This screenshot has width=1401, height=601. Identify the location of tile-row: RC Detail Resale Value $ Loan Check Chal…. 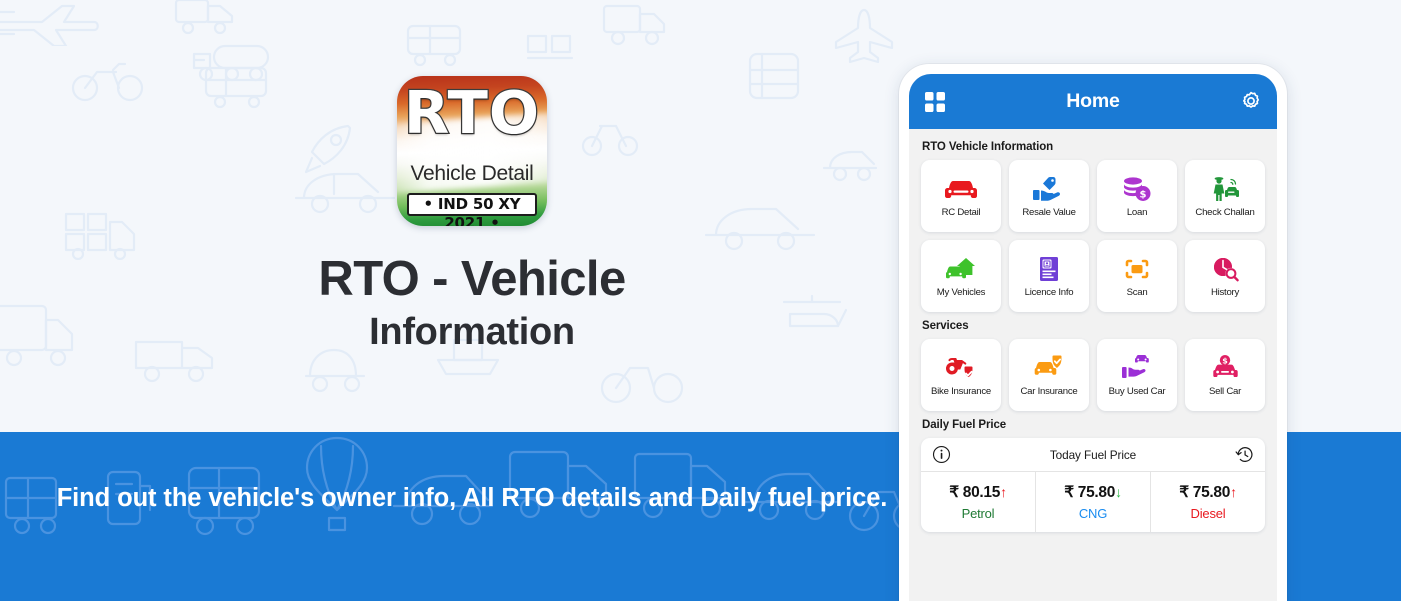
(1093, 196).